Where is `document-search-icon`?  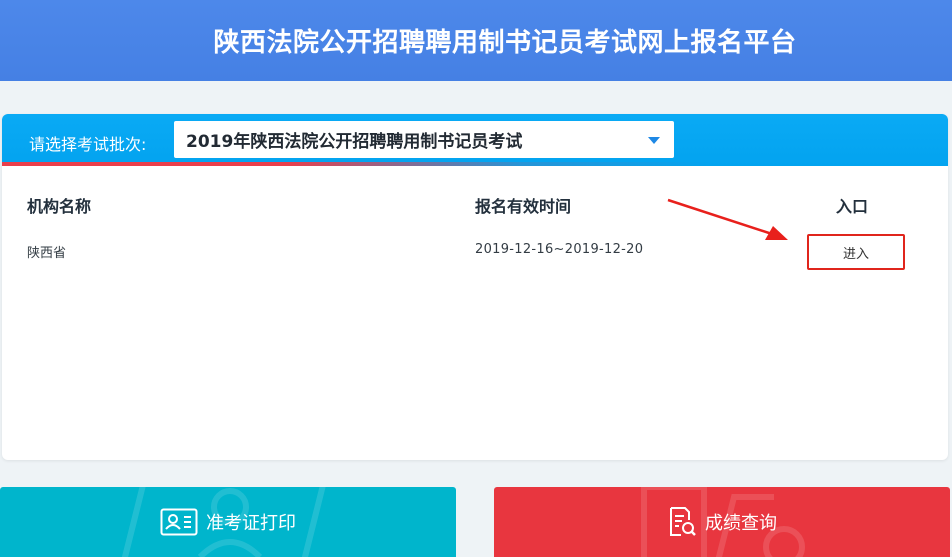
document-search-icon is located at coordinates (682, 522).